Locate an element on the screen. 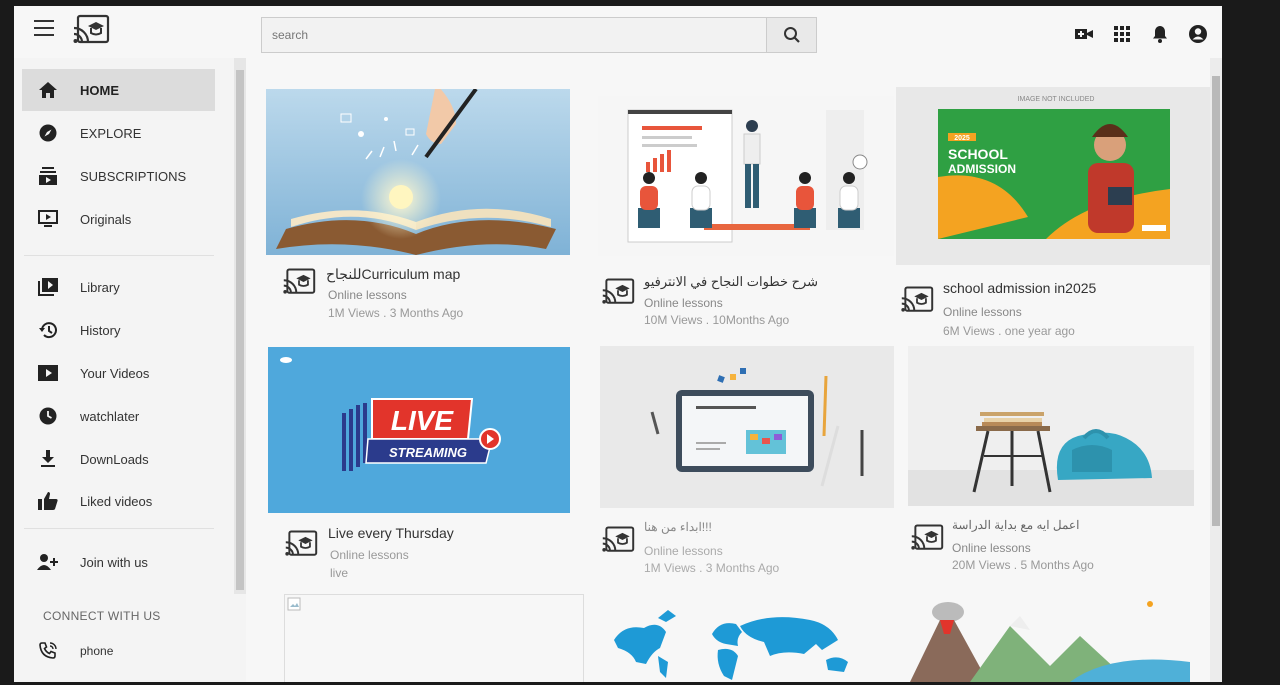  search-icon is located at coordinates (791, 35).